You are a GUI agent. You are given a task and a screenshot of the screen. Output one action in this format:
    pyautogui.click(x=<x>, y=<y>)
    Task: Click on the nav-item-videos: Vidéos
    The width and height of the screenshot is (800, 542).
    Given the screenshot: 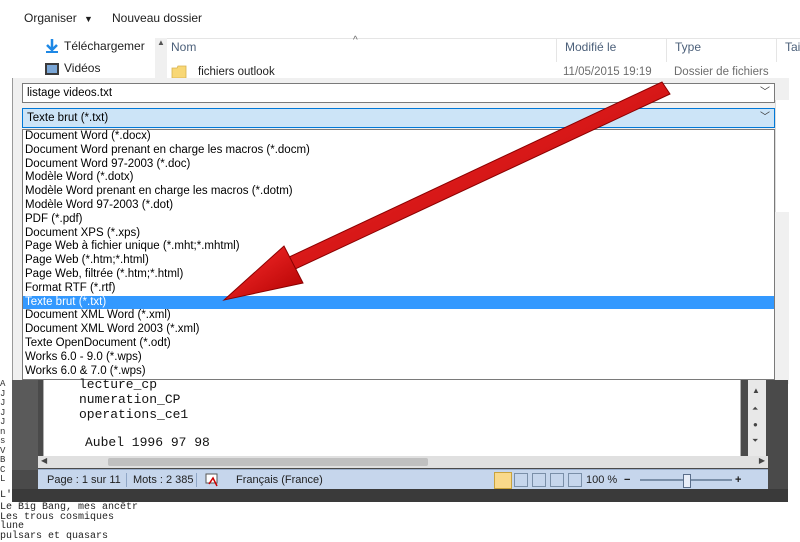 What is the action you would take?
    pyautogui.click(x=82, y=70)
    